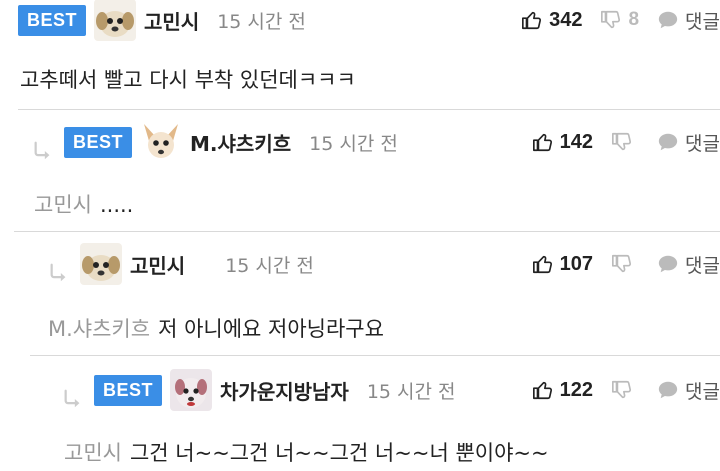 This screenshot has height=471, width=720. I want to click on like-count: 107, so click(576, 263).